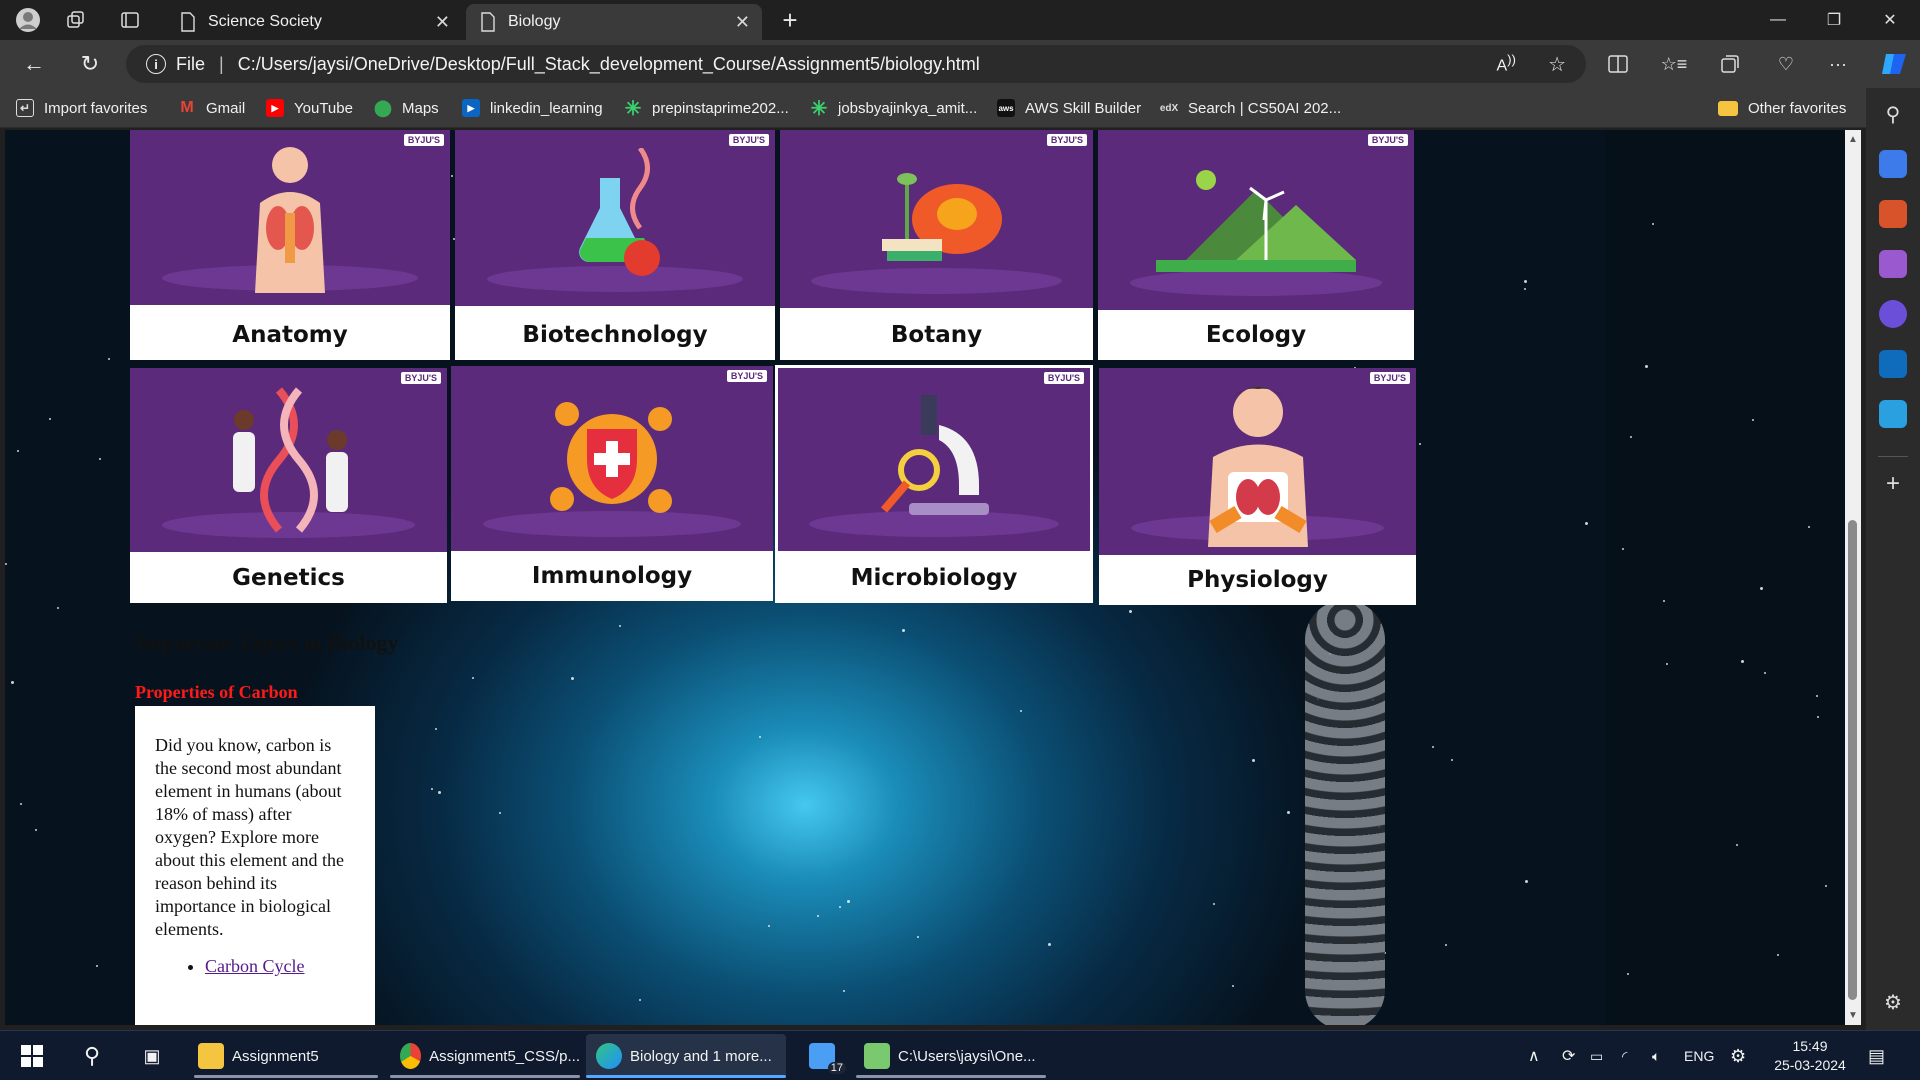  Describe the element at coordinates (423, 140) in the screenshot. I see `byjus-logo: BYJU'S` at that location.